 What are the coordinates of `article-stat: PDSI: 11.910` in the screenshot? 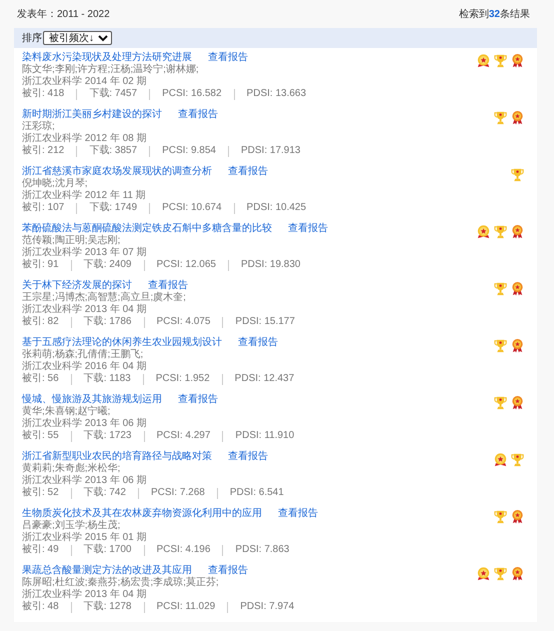 It's located at (264, 436).